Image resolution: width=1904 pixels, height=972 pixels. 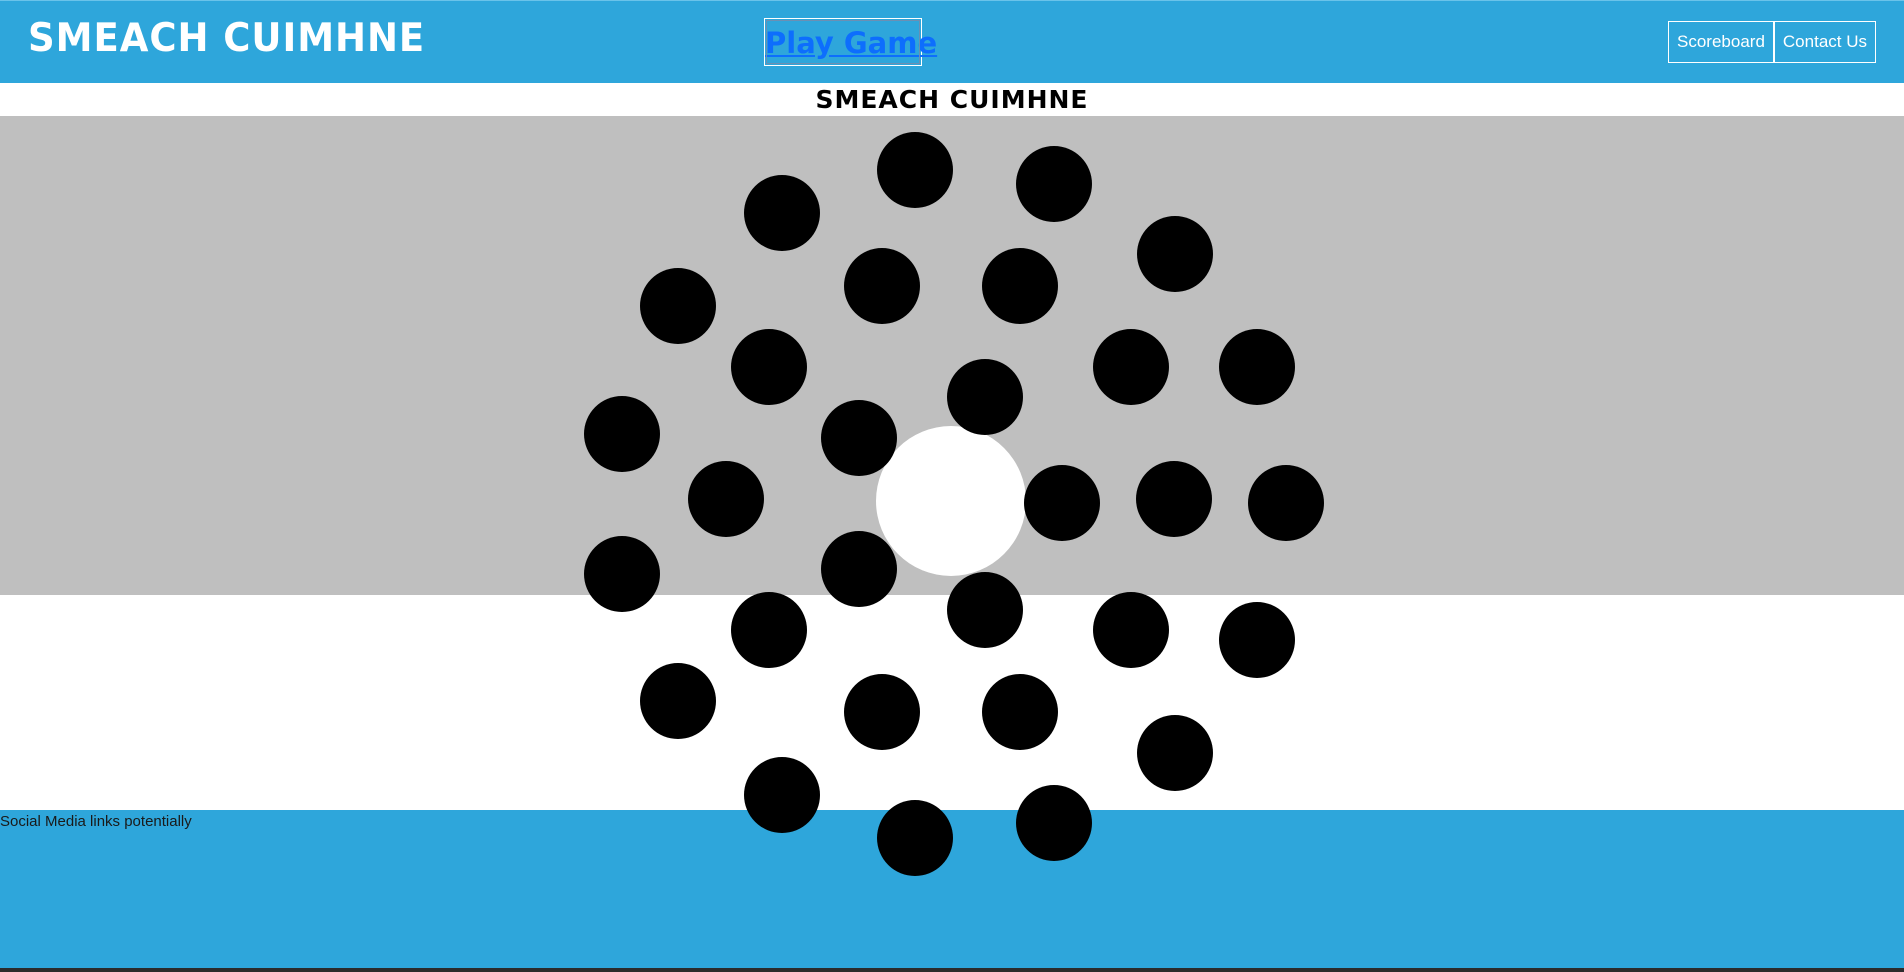 I want to click on play-game-link: Play Game, so click(x=850, y=42).